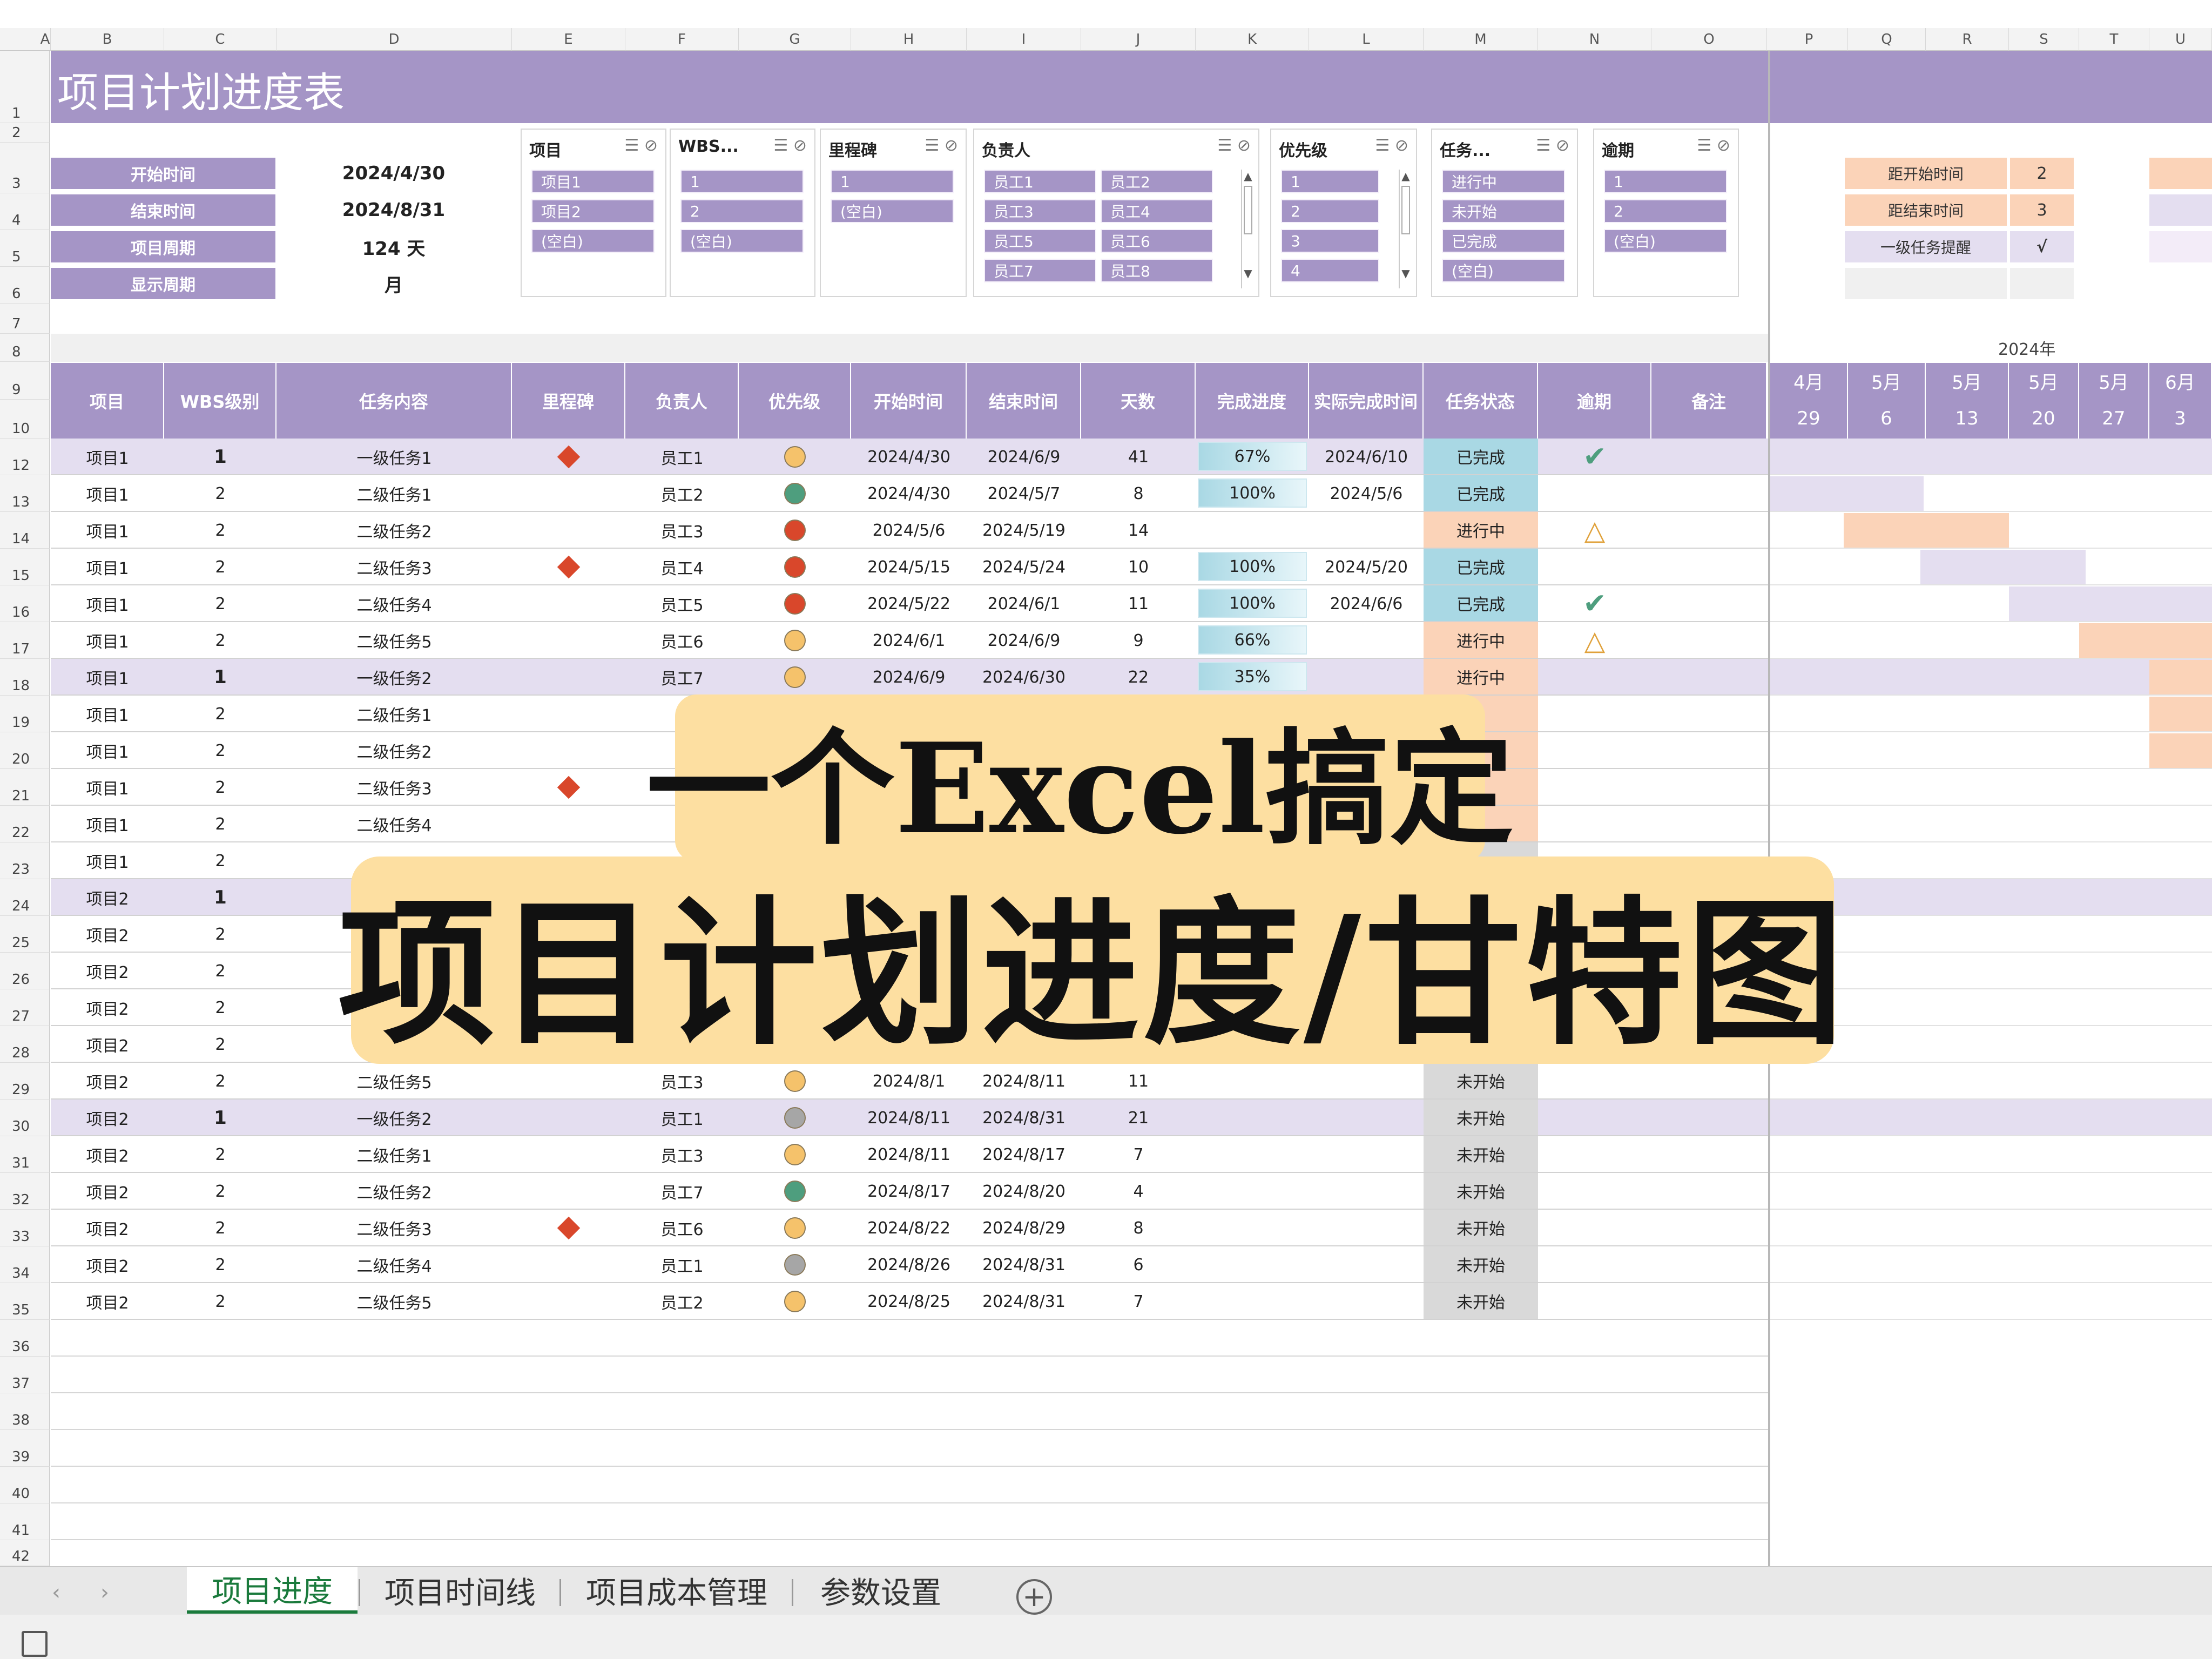 The height and width of the screenshot is (1659, 2212). Describe the element at coordinates (682, 1228) in the screenshot. I see `owner-cell: 员工6` at that location.